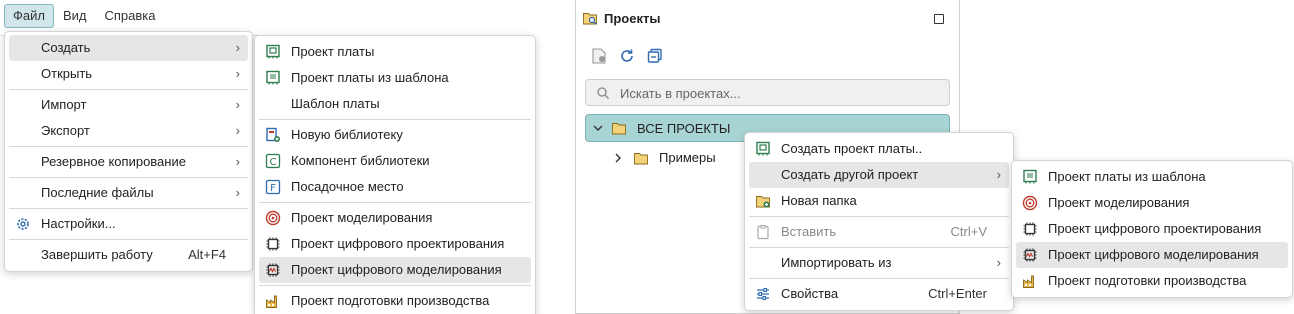 This screenshot has width=1294, height=314. I want to click on menu-item-new-folder: Новая папка, so click(879, 201).